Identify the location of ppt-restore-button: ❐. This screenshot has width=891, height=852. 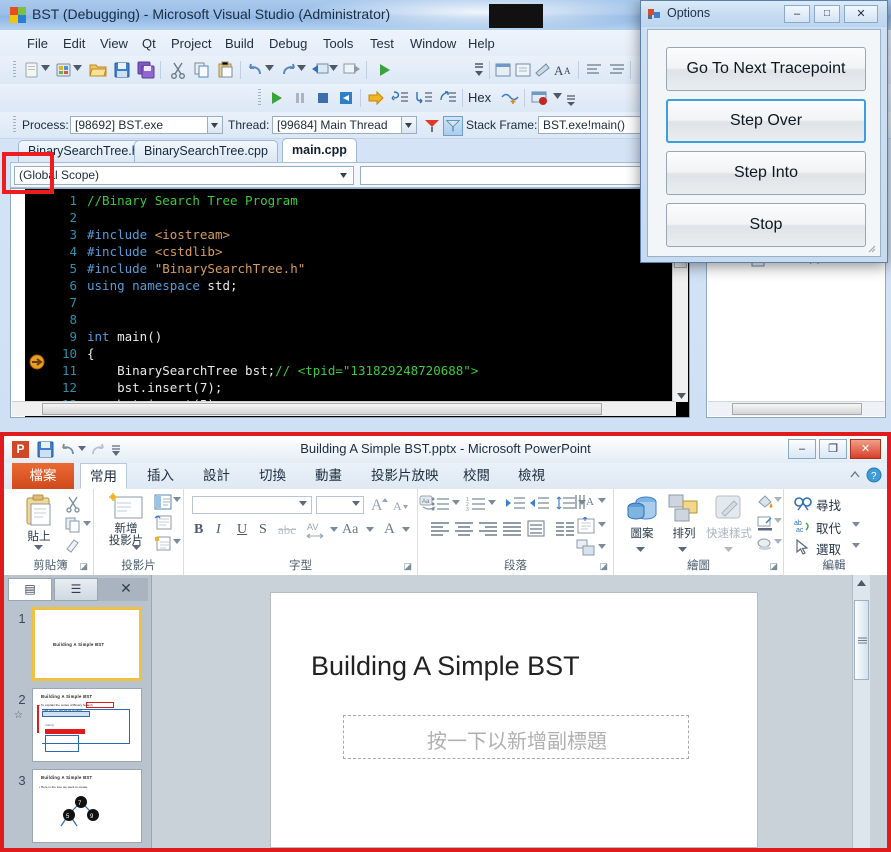
(833, 449).